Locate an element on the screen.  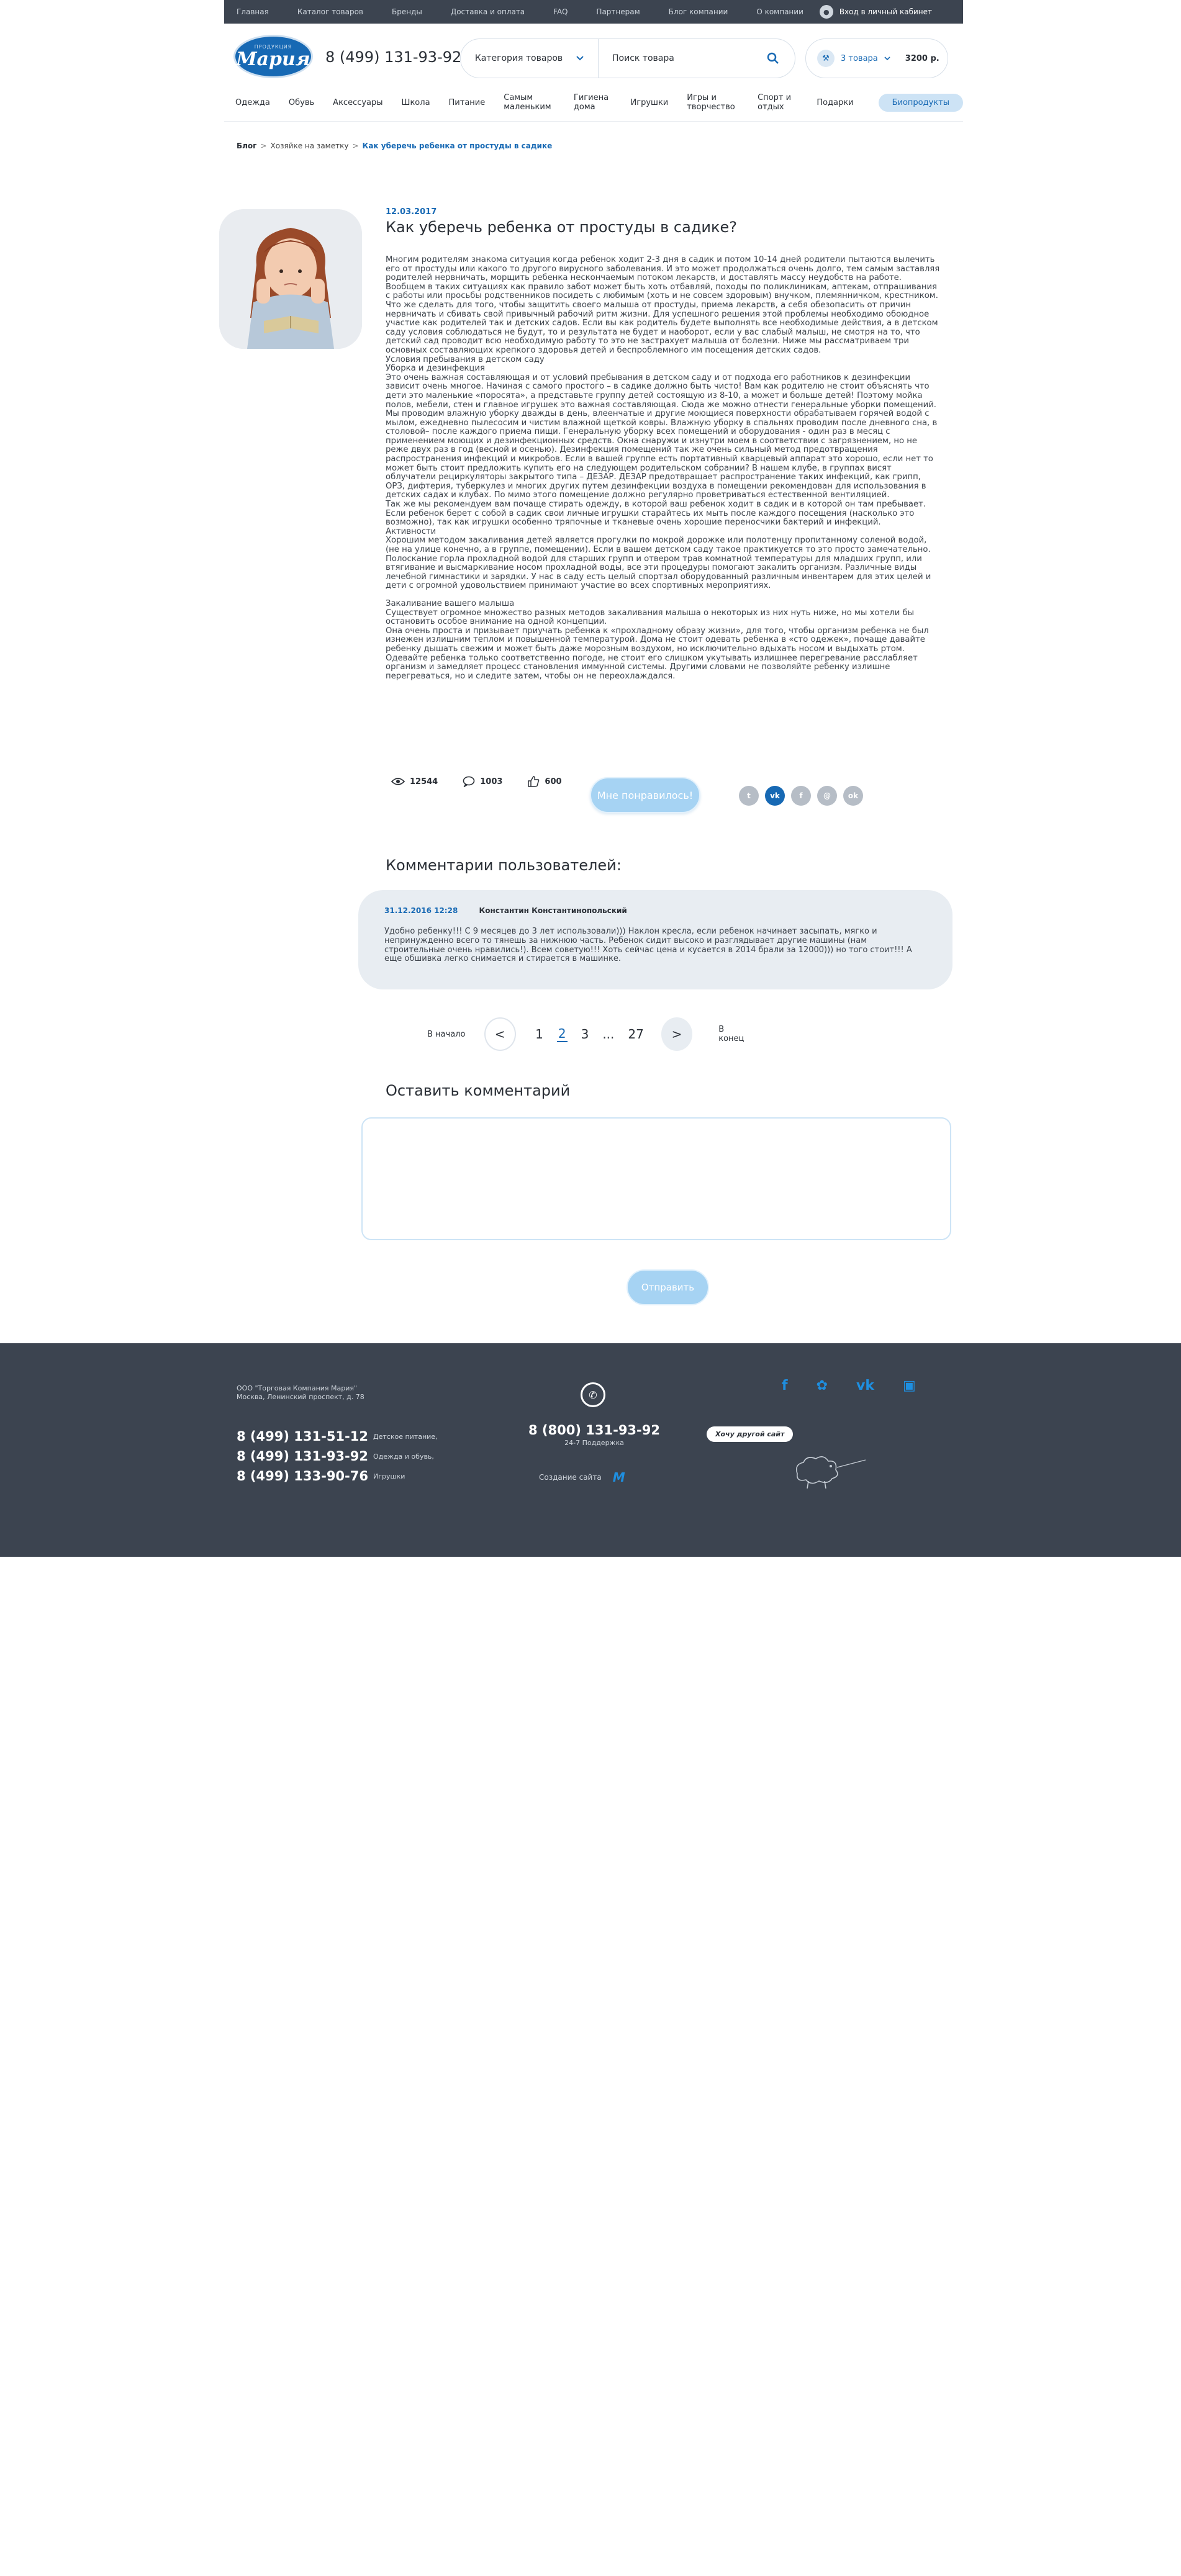
category-babies: Самым маленьким is located at coordinates (529, 102).